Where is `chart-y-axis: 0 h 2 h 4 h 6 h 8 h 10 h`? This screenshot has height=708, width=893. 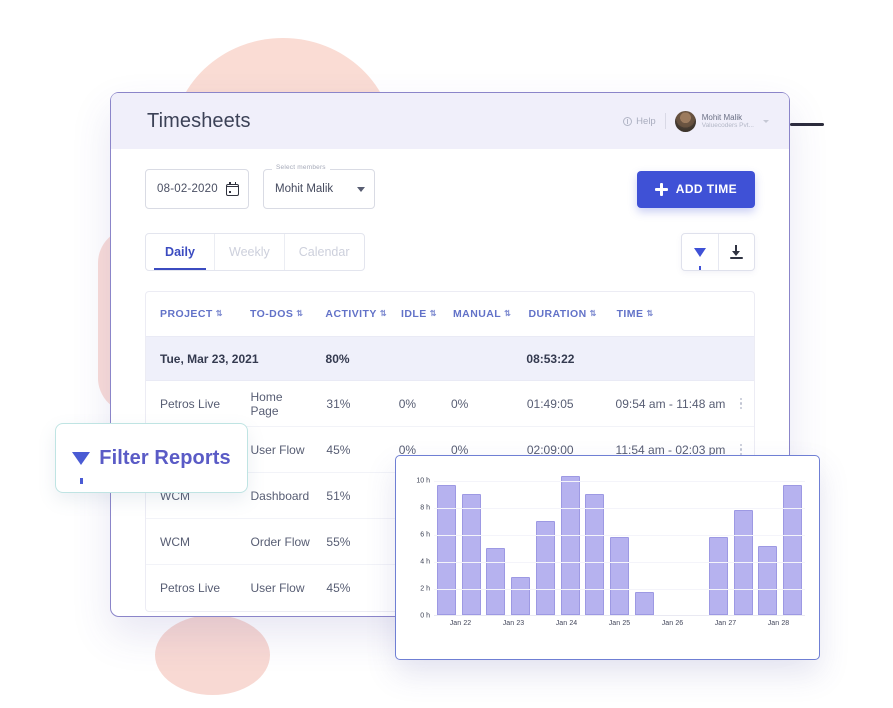 chart-y-axis: 0 h 2 h 4 h 6 h 8 h 10 h is located at coordinates (419, 544).